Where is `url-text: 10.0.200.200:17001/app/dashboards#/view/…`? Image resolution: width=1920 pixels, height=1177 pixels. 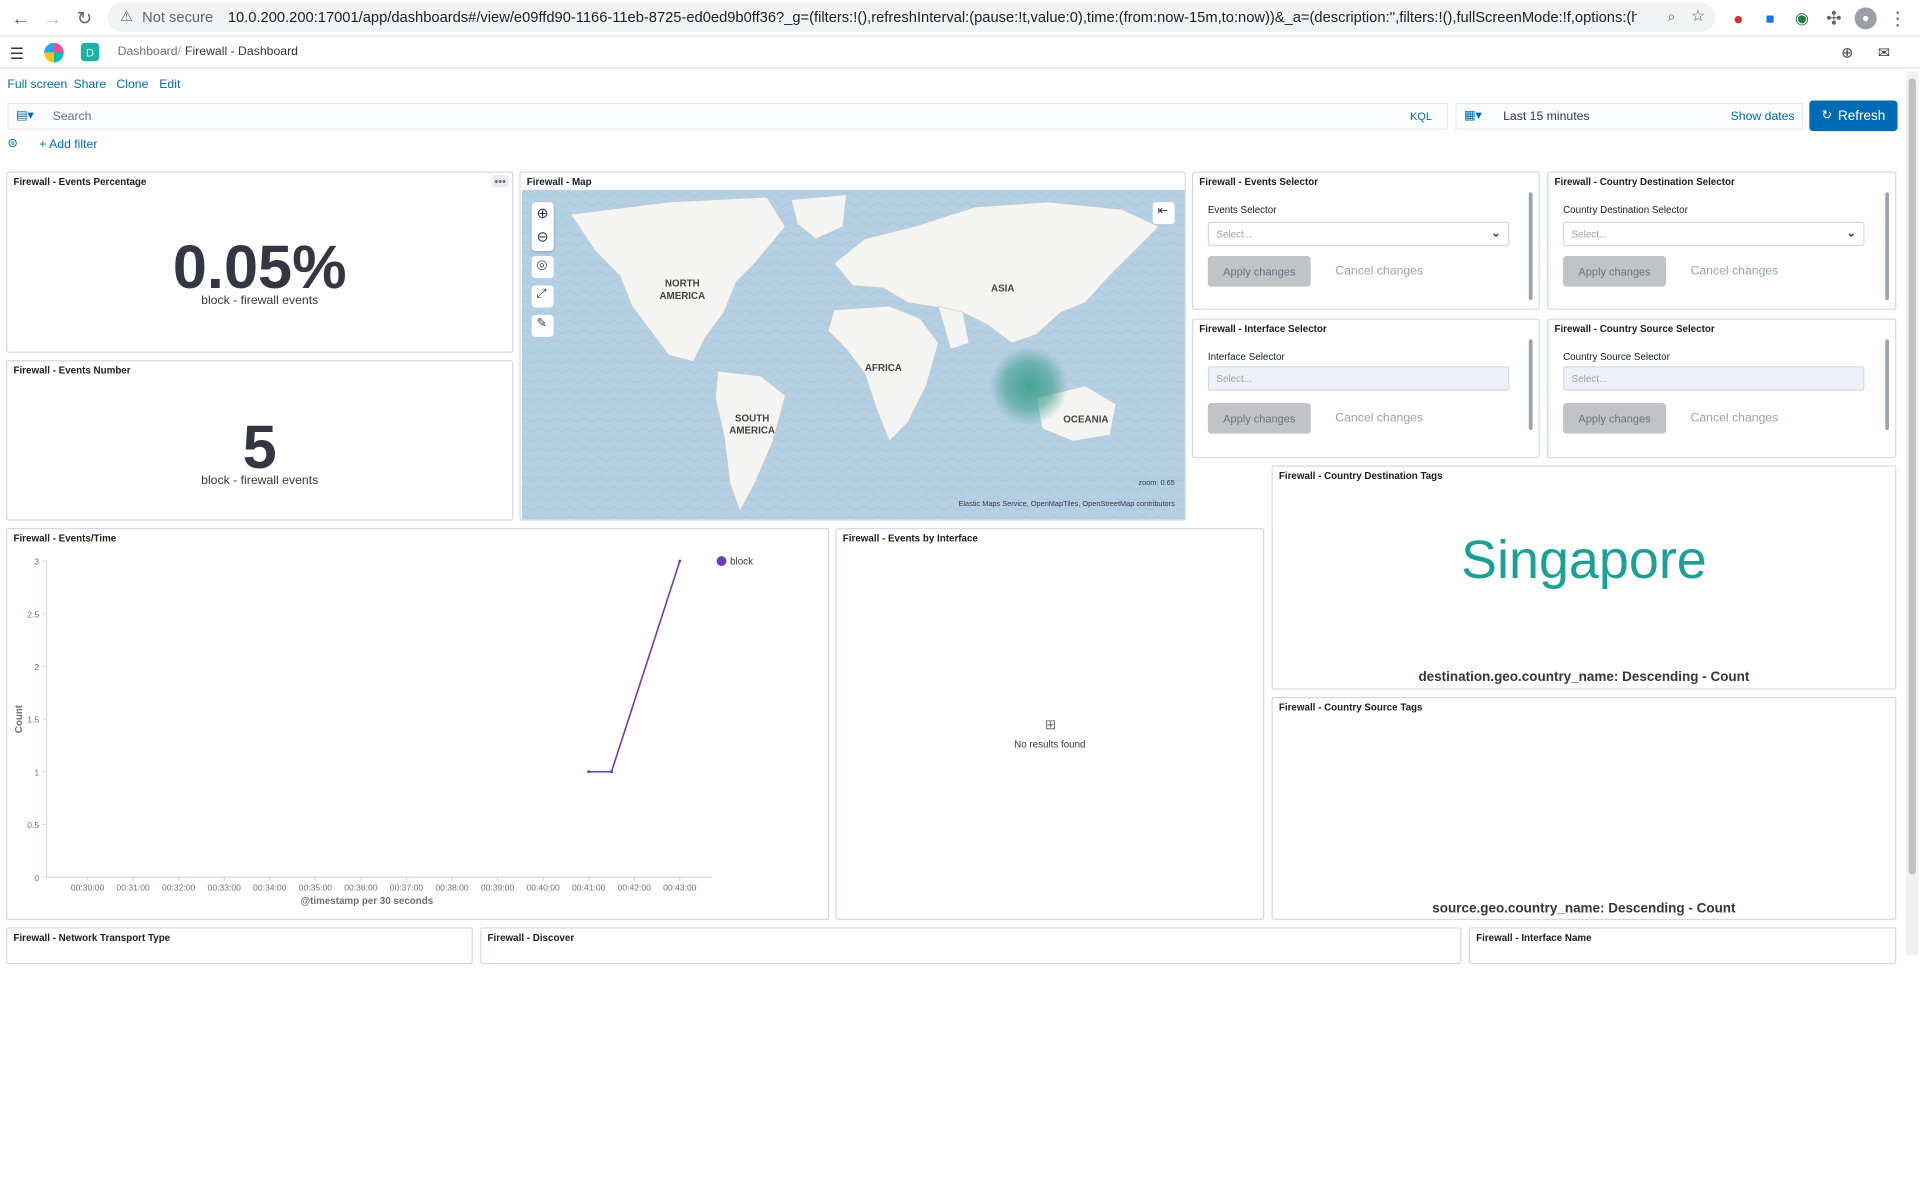
url-text: 10.0.200.200:17001/app/dashboards#/view/… is located at coordinates (932, 17).